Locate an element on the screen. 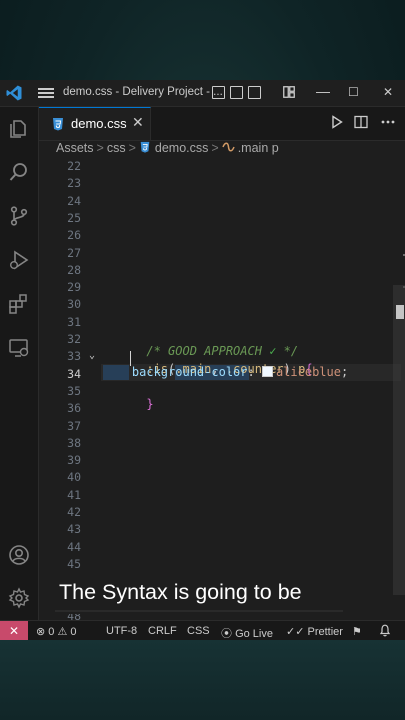 The height and width of the screenshot is (720, 405). line-number: 37 is located at coordinates (74, 425).